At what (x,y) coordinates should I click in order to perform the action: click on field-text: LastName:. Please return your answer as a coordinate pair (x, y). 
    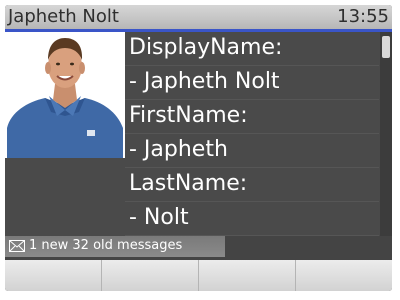
    Looking at the image, I should click on (188, 183).